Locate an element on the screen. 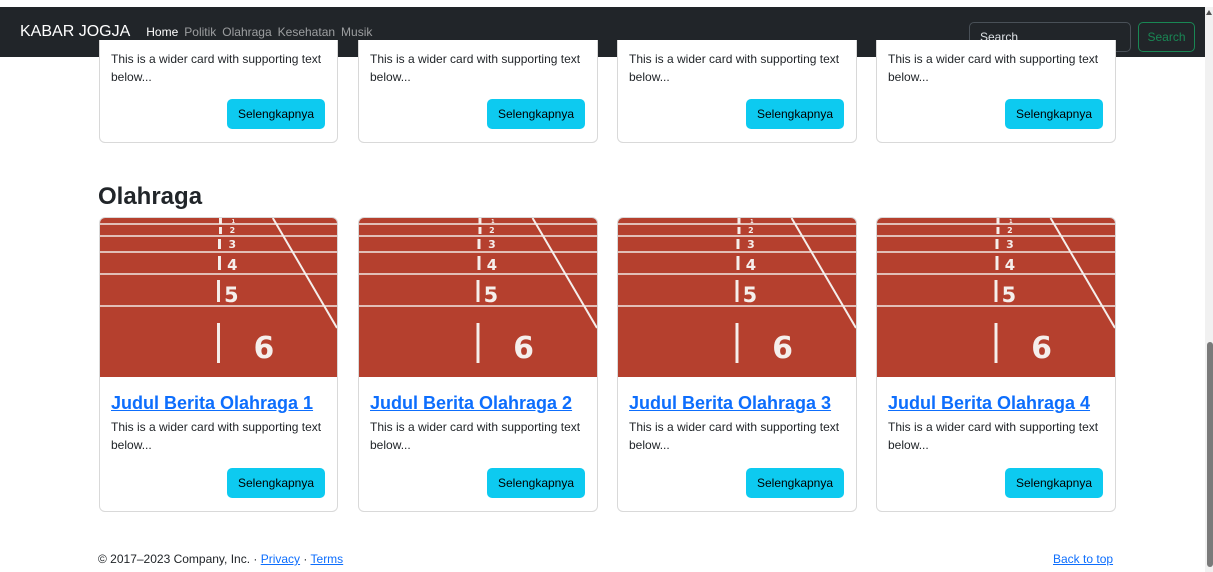 The height and width of the screenshot is (572, 1213). back-to-top-link: Back to top is located at coordinates (1083, 559).